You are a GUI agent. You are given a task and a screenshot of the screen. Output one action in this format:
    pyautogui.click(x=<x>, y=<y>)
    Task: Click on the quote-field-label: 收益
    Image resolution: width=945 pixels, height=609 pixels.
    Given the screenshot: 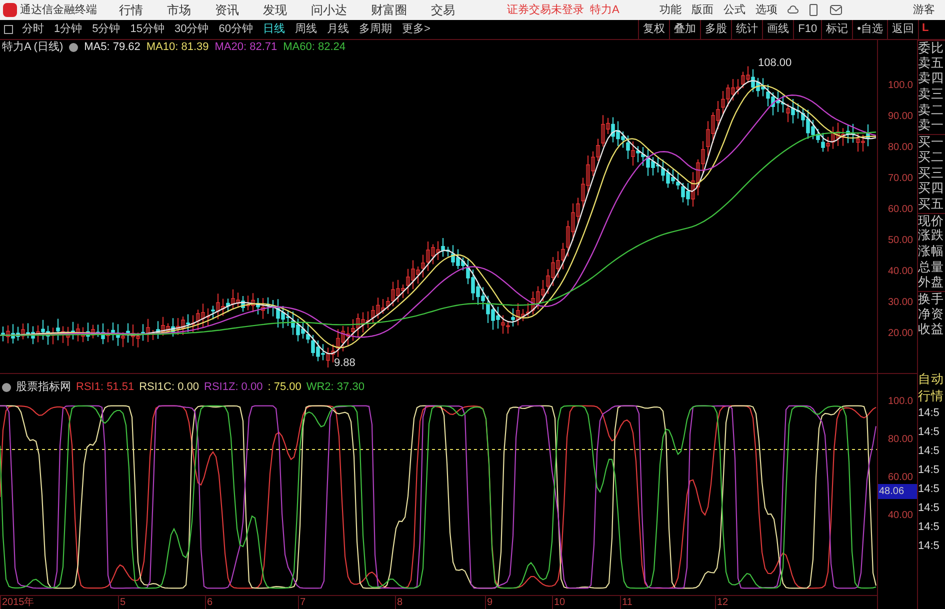 What is the action you would take?
    pyautogui.click(x=931, y=330)
    